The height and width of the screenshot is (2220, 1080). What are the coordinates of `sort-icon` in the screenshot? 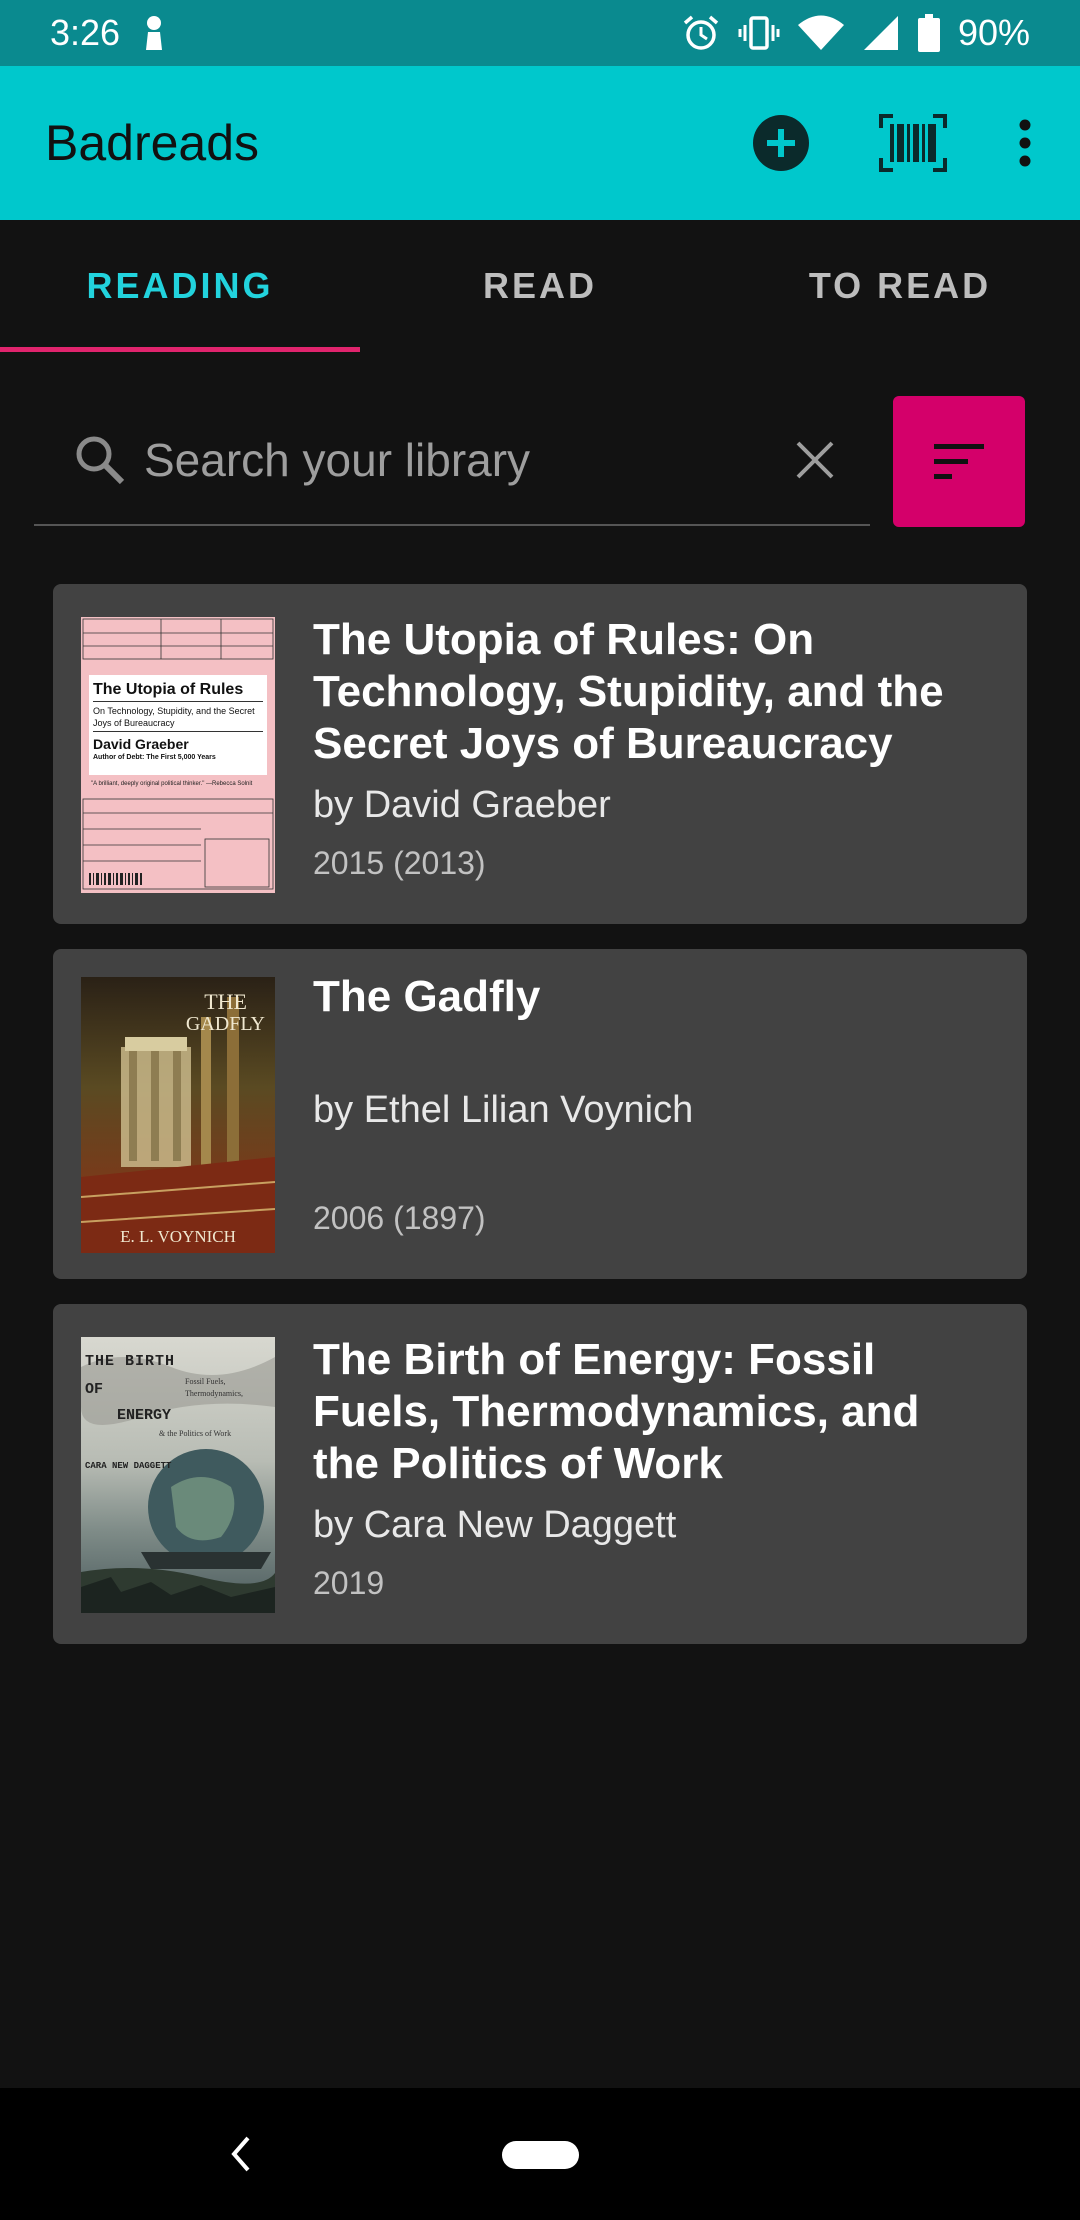 It's located at (959, 461).